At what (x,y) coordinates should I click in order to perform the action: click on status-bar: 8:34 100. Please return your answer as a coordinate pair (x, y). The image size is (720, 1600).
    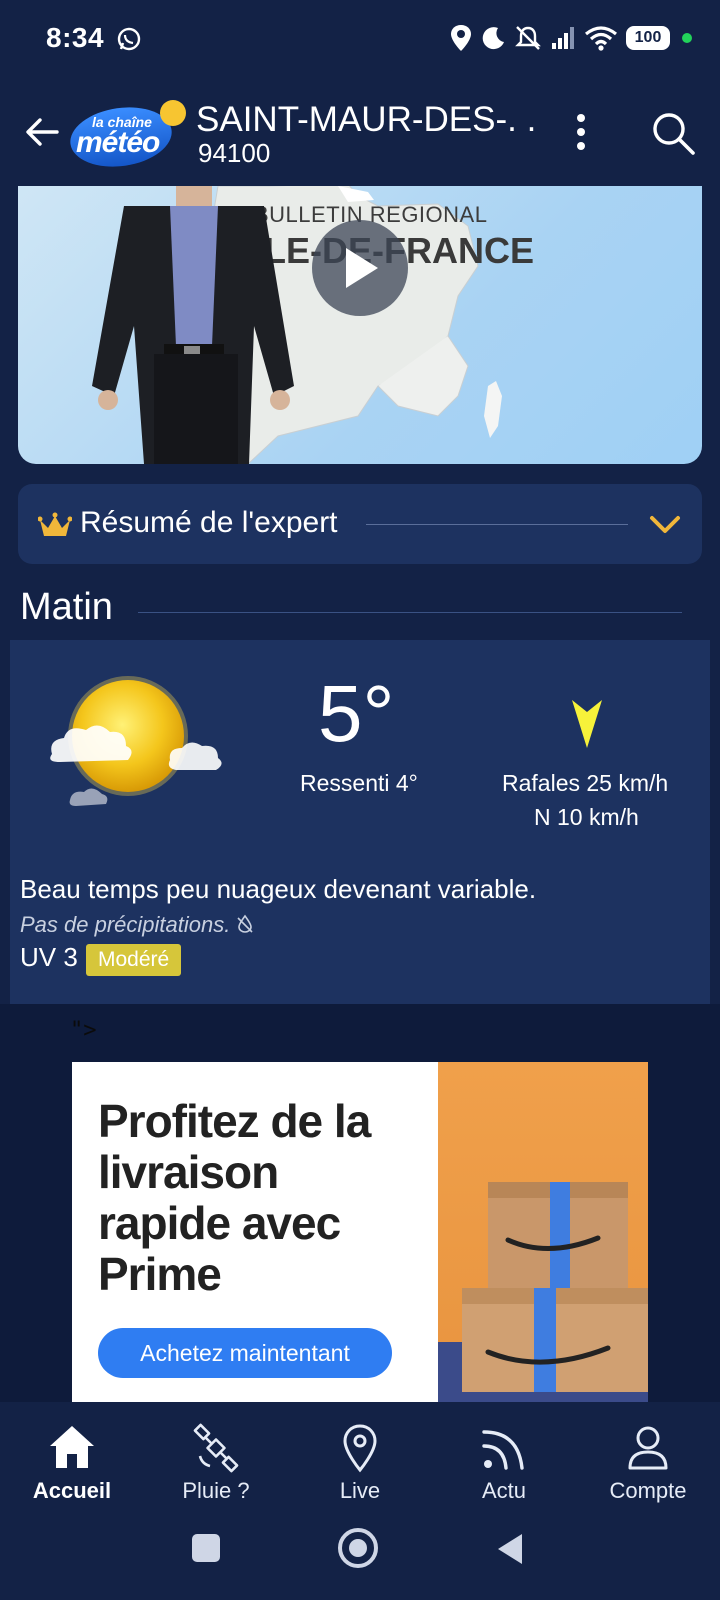
    Looking at the image, I should click on (360, 40).